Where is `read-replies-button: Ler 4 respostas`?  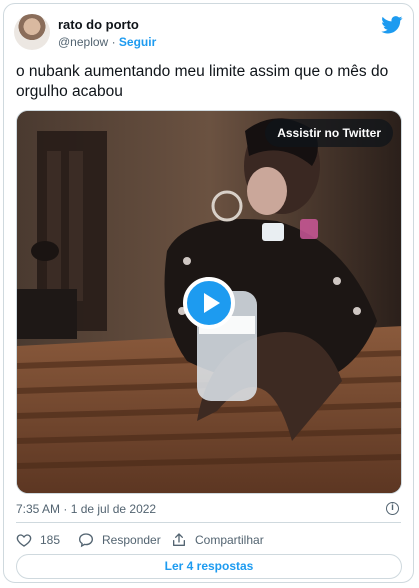 read-replies-button: Ler 4 respostas is located at coordinates (209, 566).